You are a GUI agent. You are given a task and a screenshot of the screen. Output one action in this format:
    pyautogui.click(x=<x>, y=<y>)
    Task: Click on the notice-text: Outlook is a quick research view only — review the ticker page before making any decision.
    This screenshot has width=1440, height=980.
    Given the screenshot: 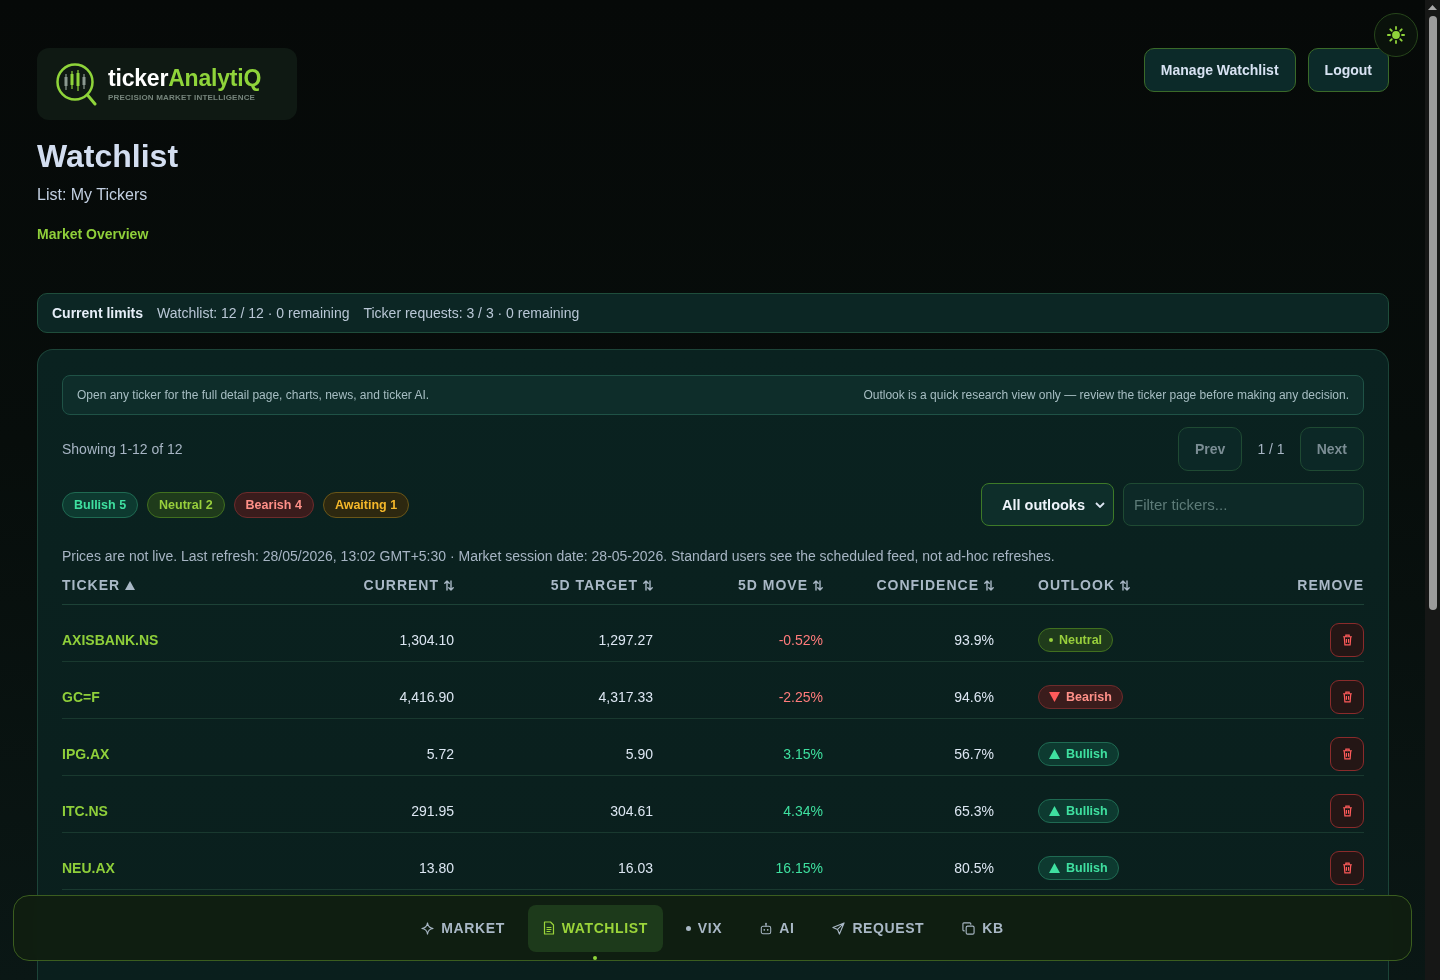 What is the action you would take?
    pyautogui.click(x=1106, y=395)
    